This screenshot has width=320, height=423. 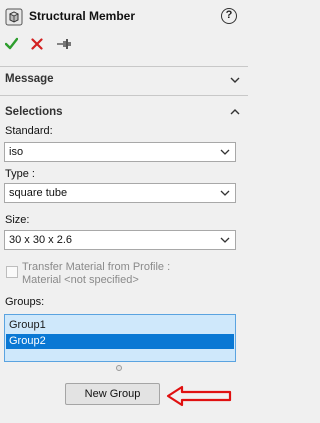 I want to click on transfer-material-label: Transfer Material from Profile :, so click(x=96, y=267).